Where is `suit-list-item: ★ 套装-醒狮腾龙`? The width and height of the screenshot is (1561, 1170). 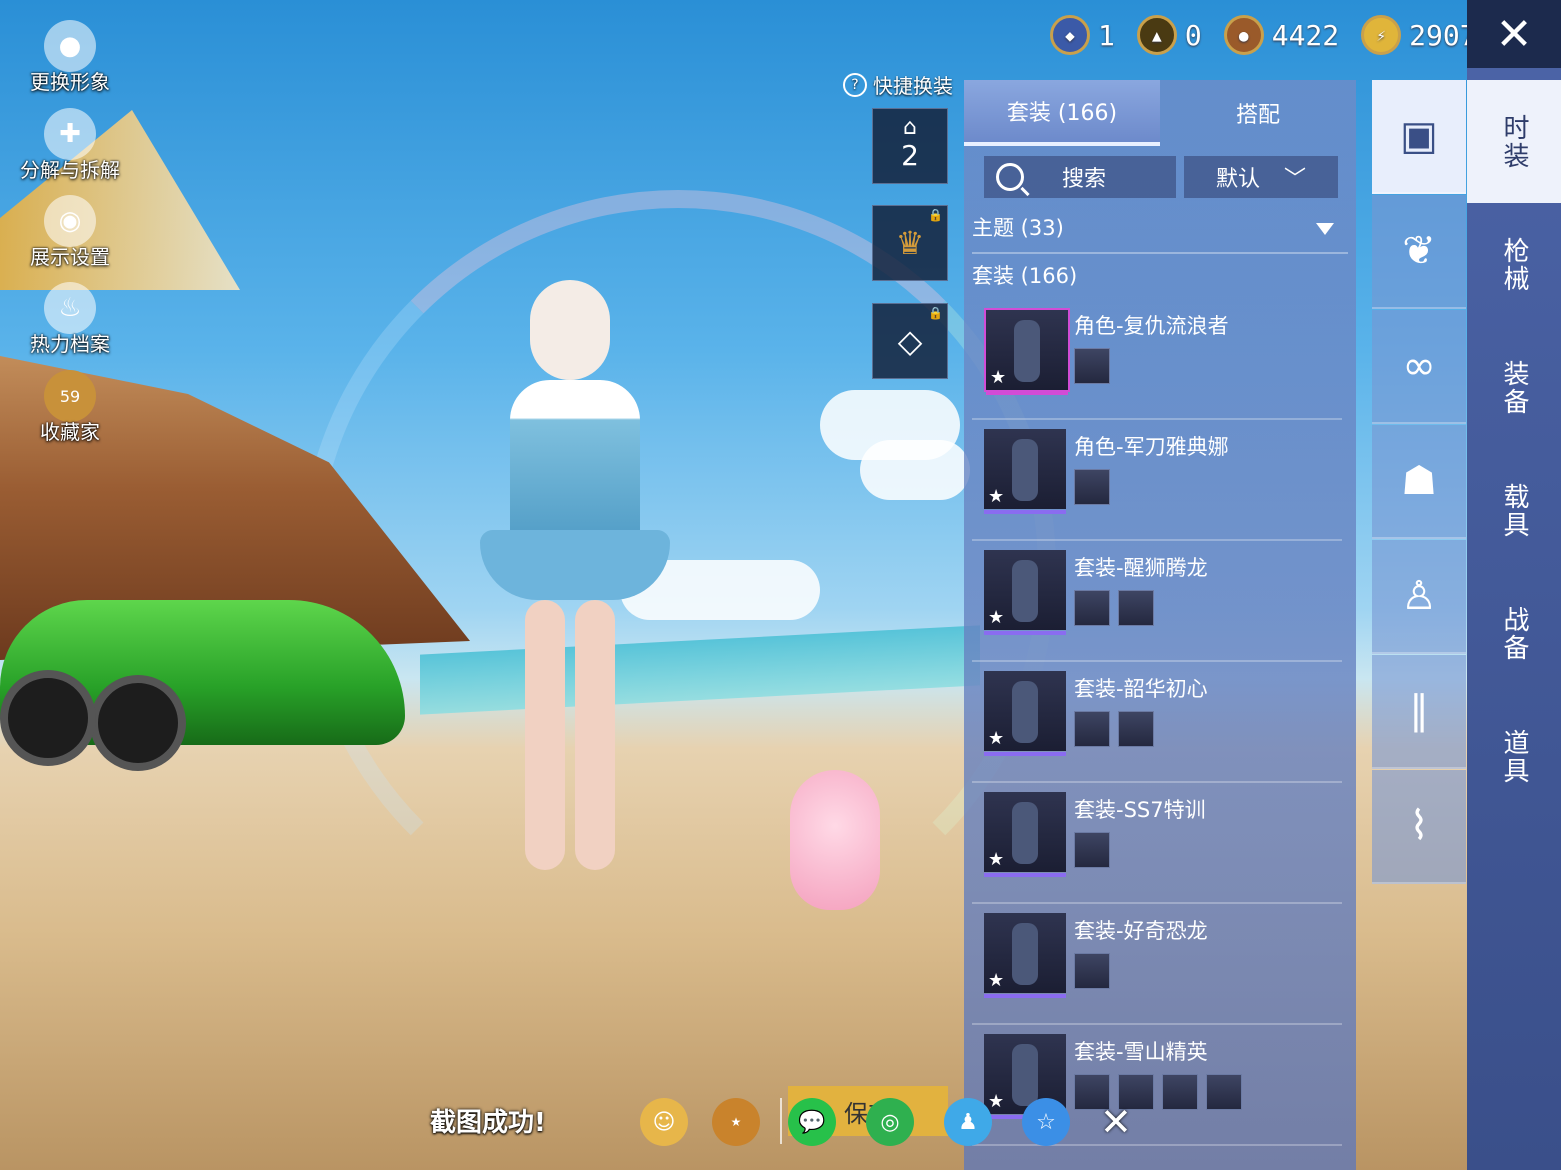 suit-list-item: ★ 套装-醒狮腾龙 is located at coordinates (1157, 602).